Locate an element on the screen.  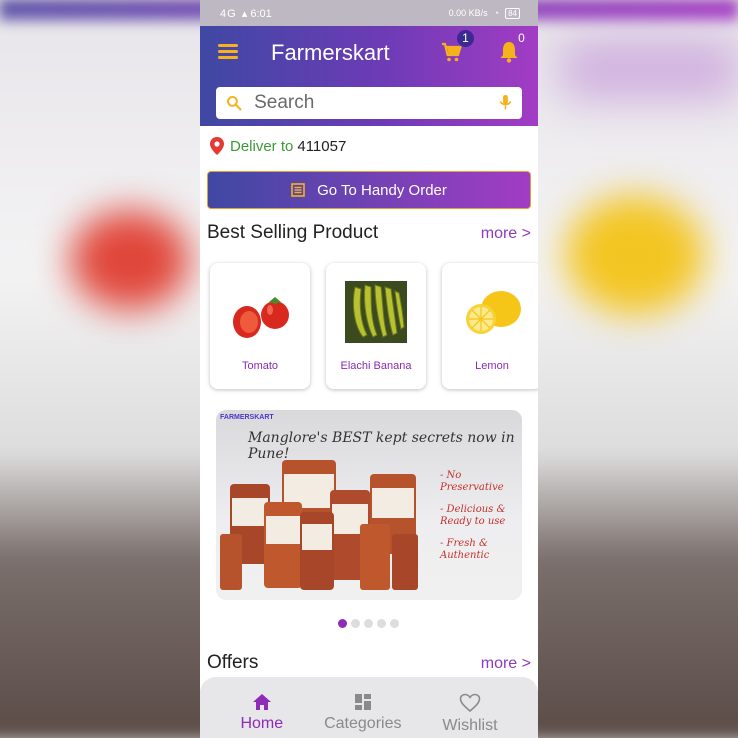
product-name: Tomato is located at coordinates (260, 366).